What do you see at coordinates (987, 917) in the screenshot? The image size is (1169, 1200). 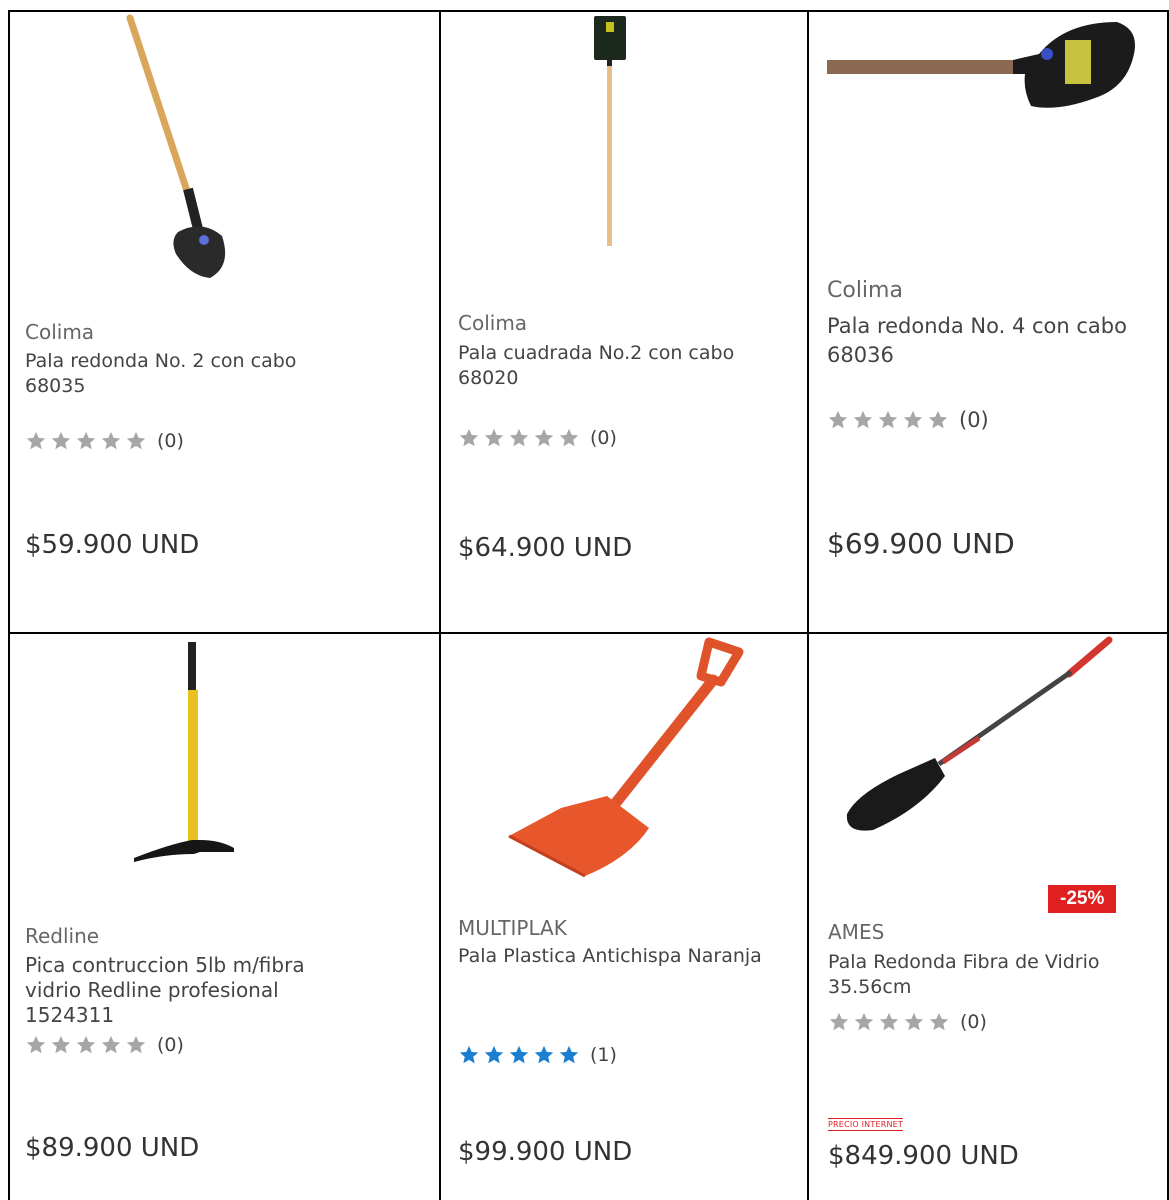 I see `product-card` at bounding box center [987, 917].